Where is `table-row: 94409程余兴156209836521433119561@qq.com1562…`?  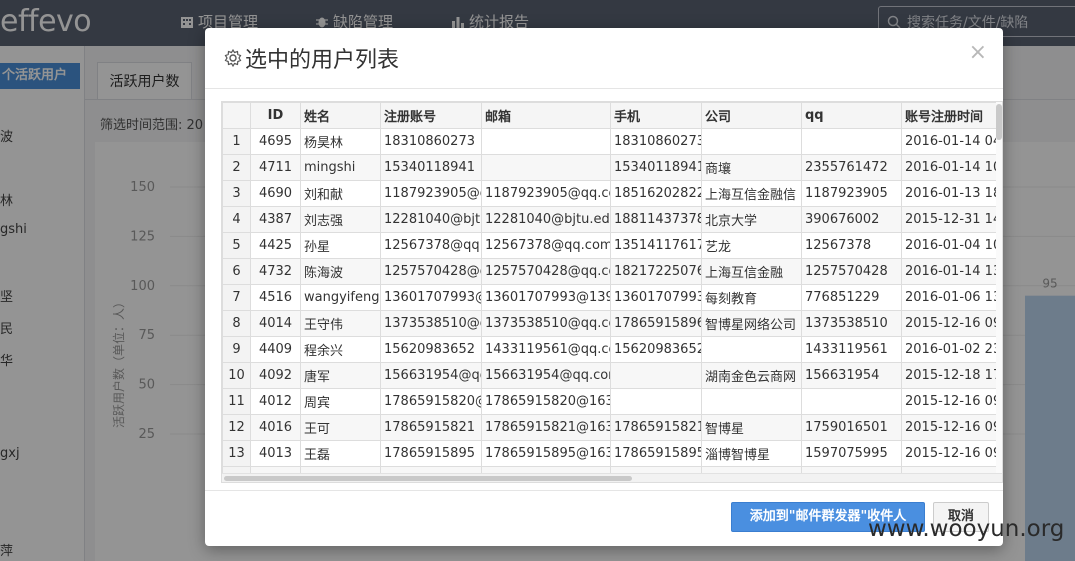 table-row: 94409程余兴156209836521433119561@qq.com1562… is located at coordinates (612, 349).